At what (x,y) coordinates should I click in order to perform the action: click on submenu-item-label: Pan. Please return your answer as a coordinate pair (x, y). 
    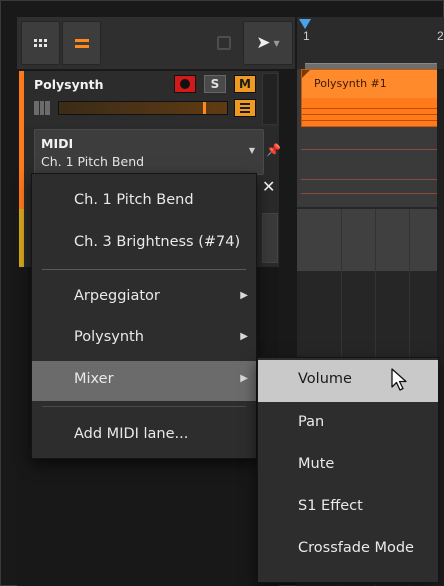
    Looking at the image, I should click on (311, 422).